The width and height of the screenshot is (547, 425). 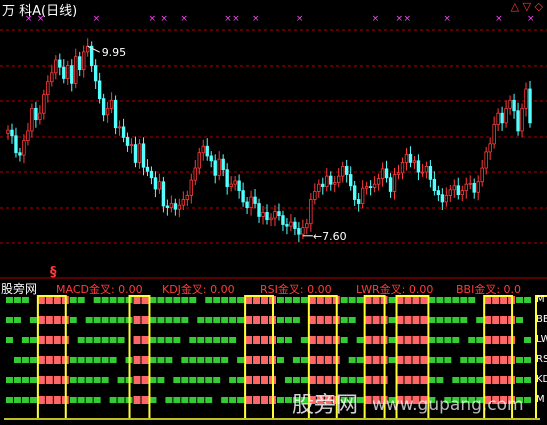 I want to click on down-arrow-icon: ▽, so click(x=527, y=6).